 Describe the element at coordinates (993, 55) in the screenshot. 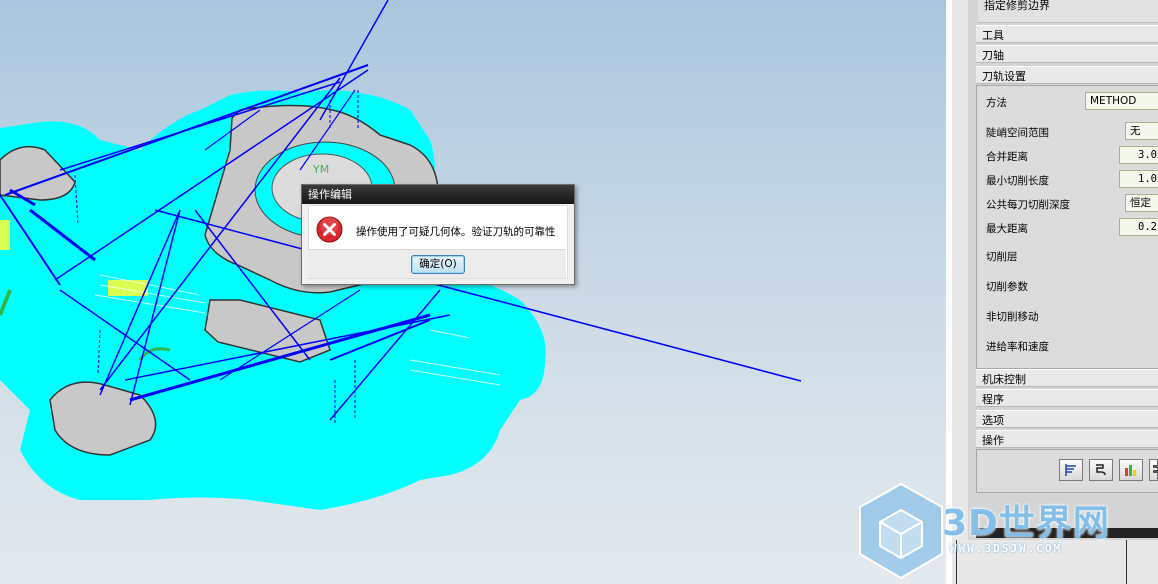

I see `section-tool-axis-label: 刀轴` at that location.